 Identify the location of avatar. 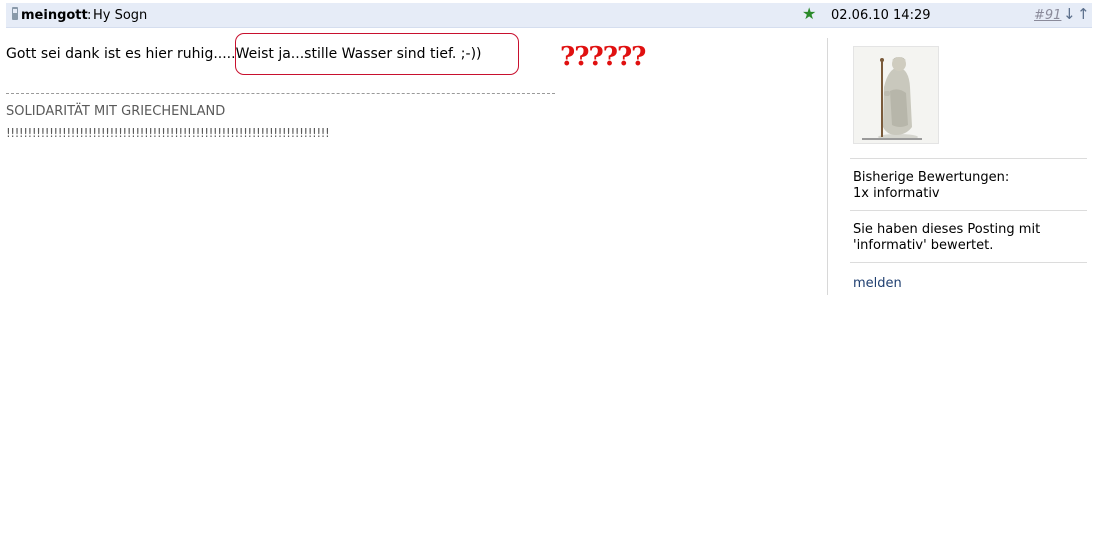
(896, 95).